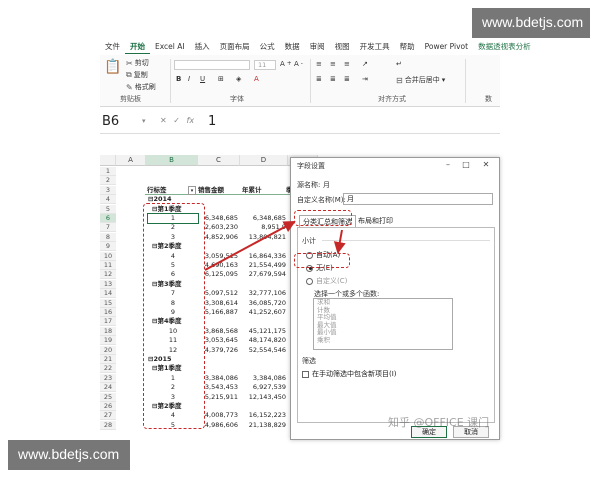  What do you see at coordinates (342, 47) in the screenshot?
I see `tab-8: 视图` at bounding box center [342, 47].